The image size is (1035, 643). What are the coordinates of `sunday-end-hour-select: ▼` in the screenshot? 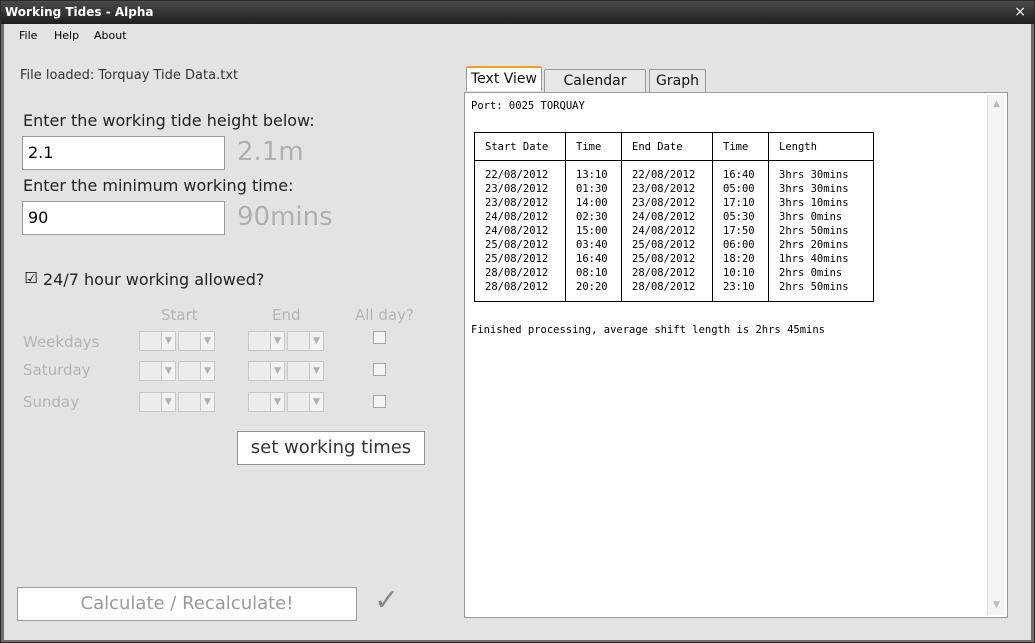 It's located at (266, 402).